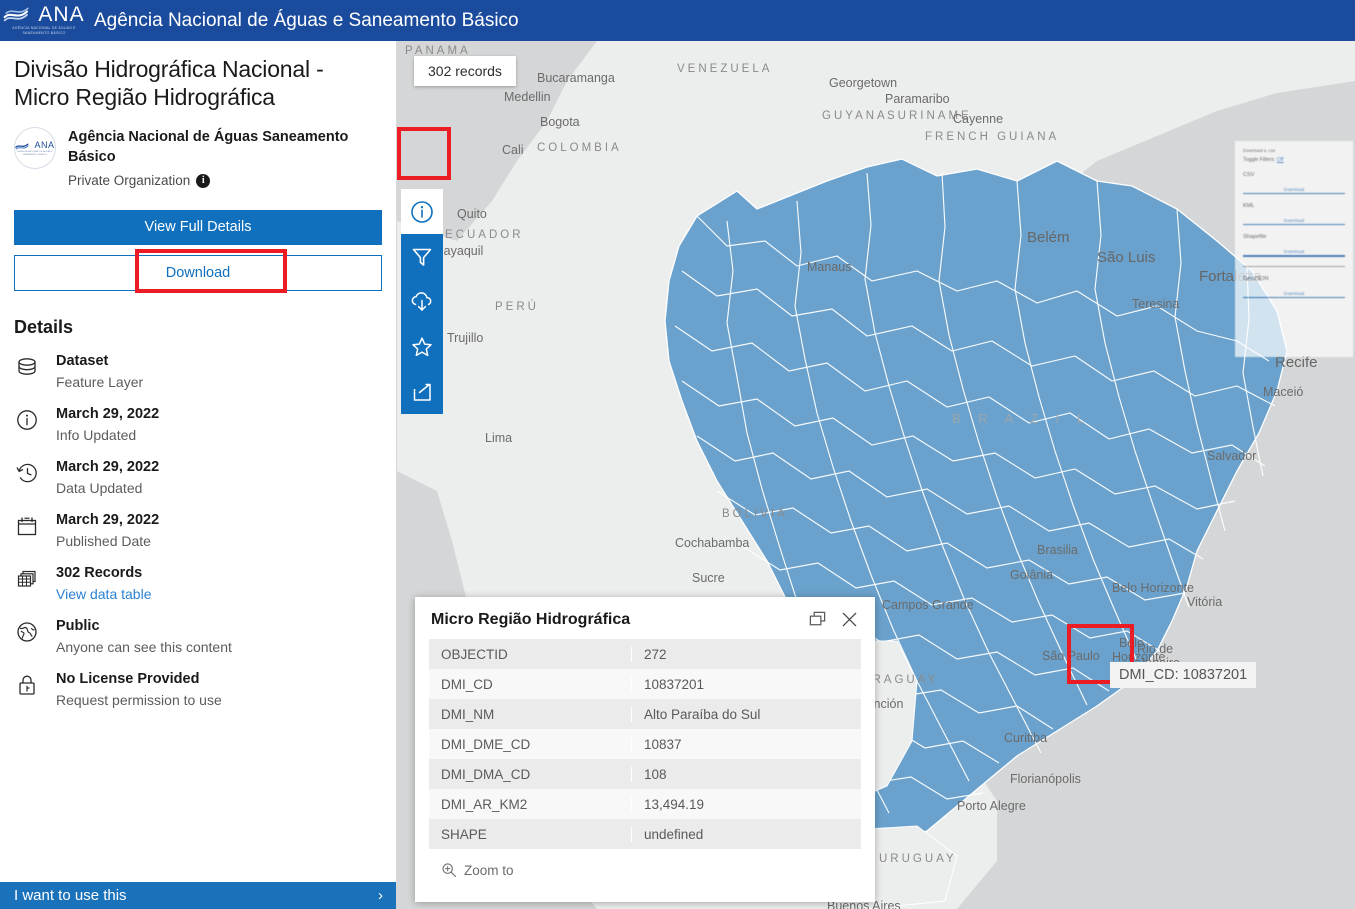  Describe the element at coordinates (27, 367) in the screenshot. I see `database-icon` at that location.